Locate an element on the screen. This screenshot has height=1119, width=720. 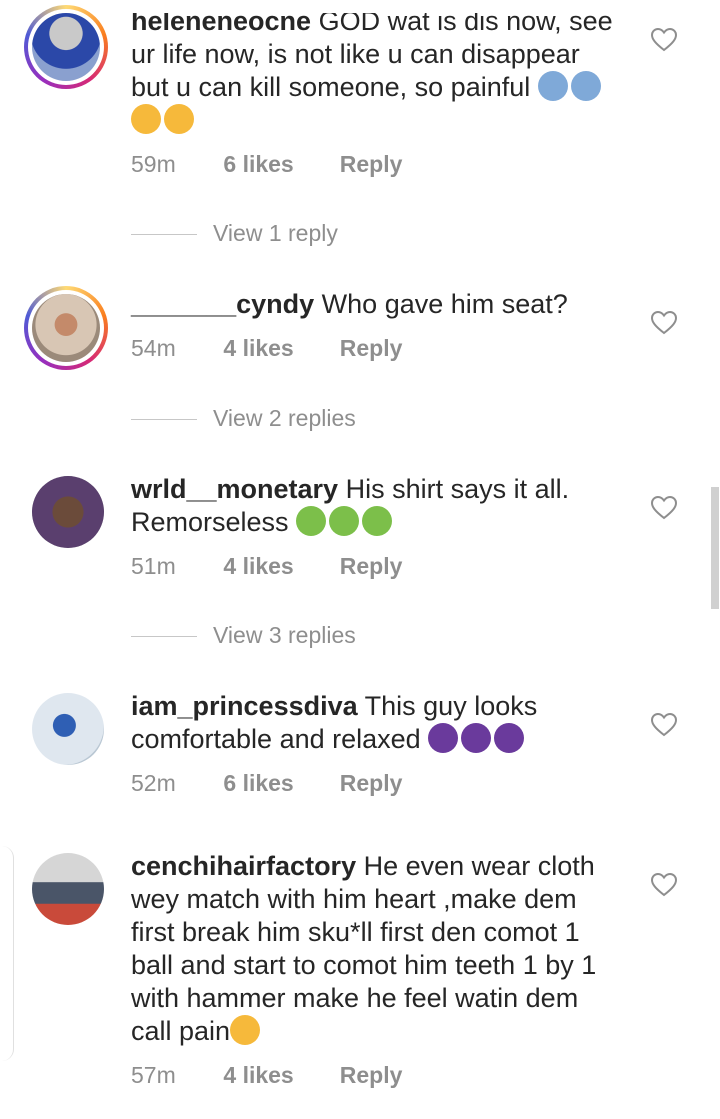
view-replies-button: View 2 replies is located at coordinates (243, 418).